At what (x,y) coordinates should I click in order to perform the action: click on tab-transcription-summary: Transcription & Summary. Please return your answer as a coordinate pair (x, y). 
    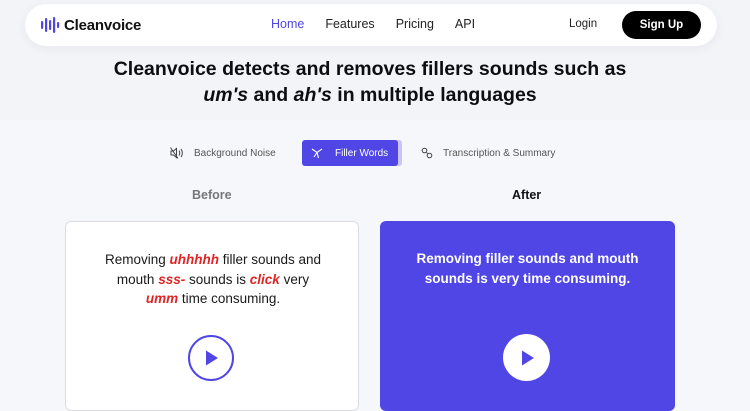
    Looking at the image, I should click on (488, 153).